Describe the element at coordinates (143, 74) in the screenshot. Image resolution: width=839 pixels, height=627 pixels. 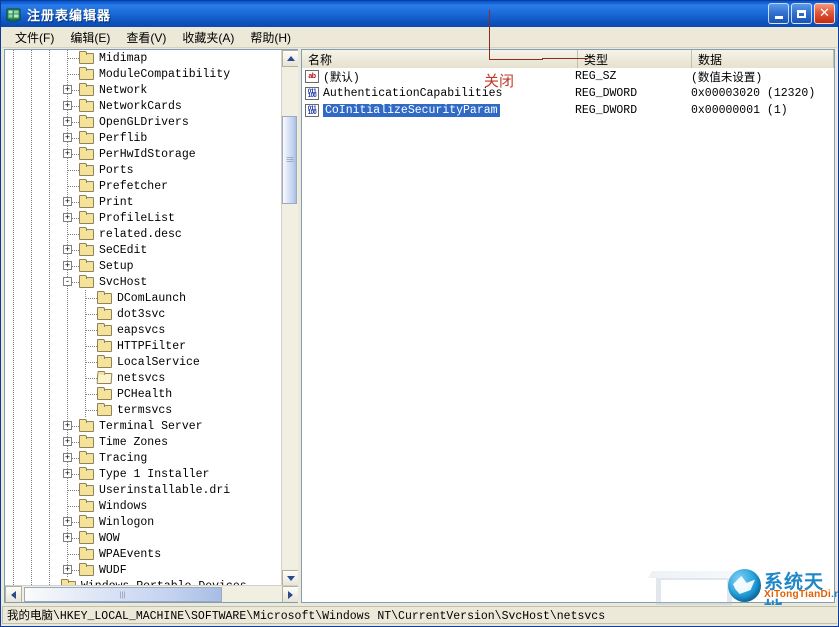
I see `tree-node: ModuleCompatibility` at that location.